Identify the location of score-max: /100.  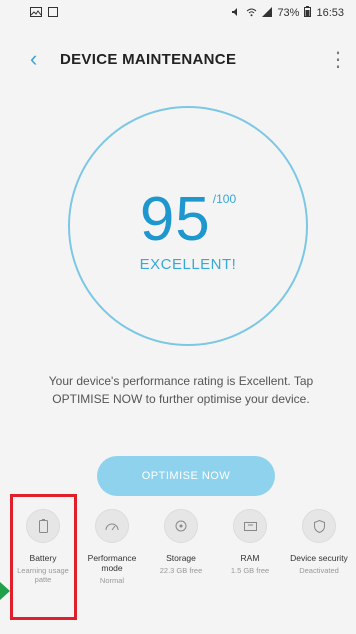
(224, 199).